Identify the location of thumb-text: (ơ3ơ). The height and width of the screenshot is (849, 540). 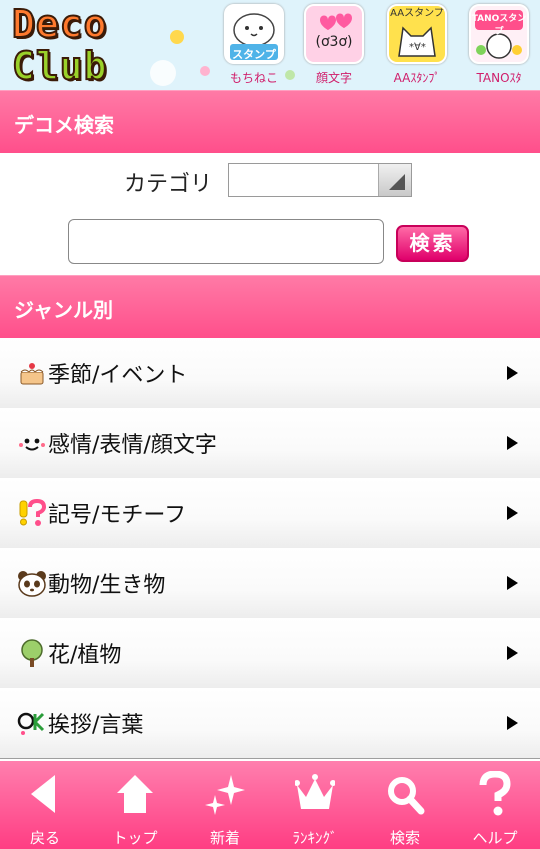
(334, 42).